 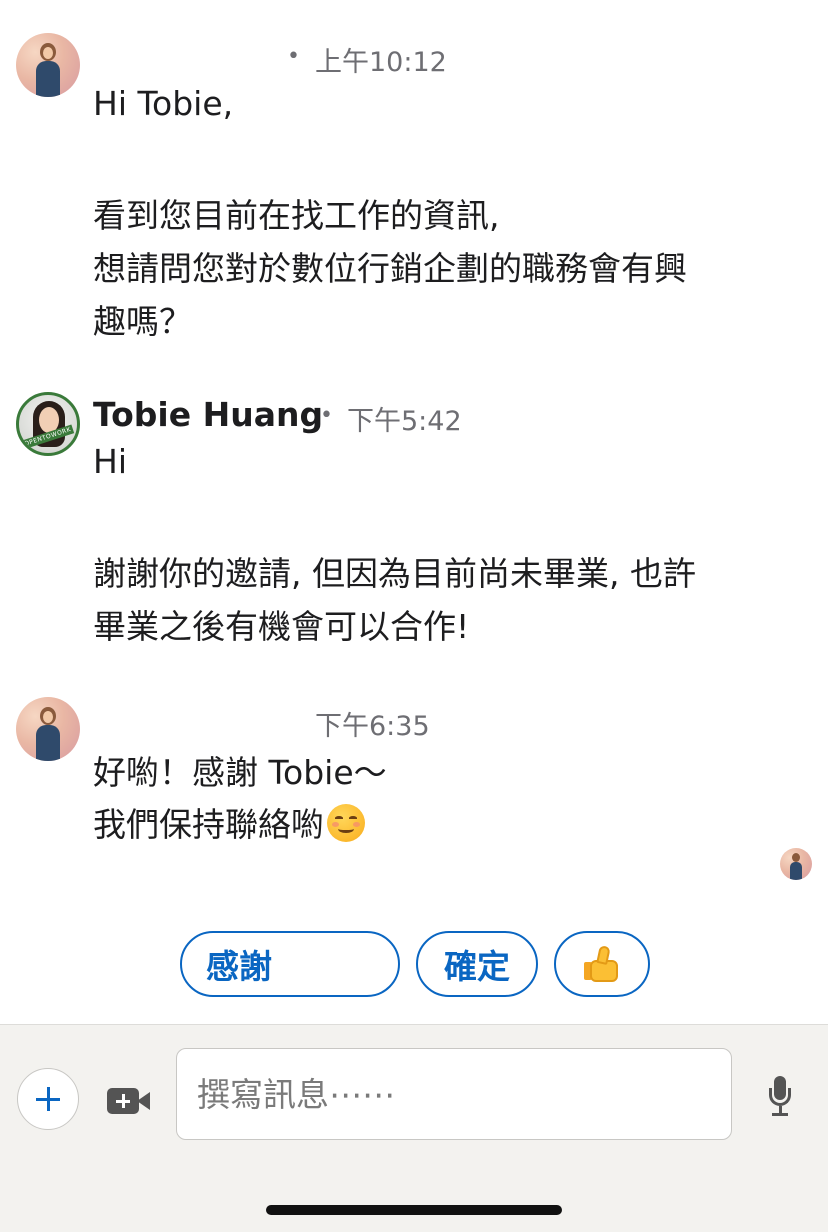 What do you see at coordinates (48, 1099) in the screenshot?
I see `add-attachment-button` at bounding box center [48, 1099].